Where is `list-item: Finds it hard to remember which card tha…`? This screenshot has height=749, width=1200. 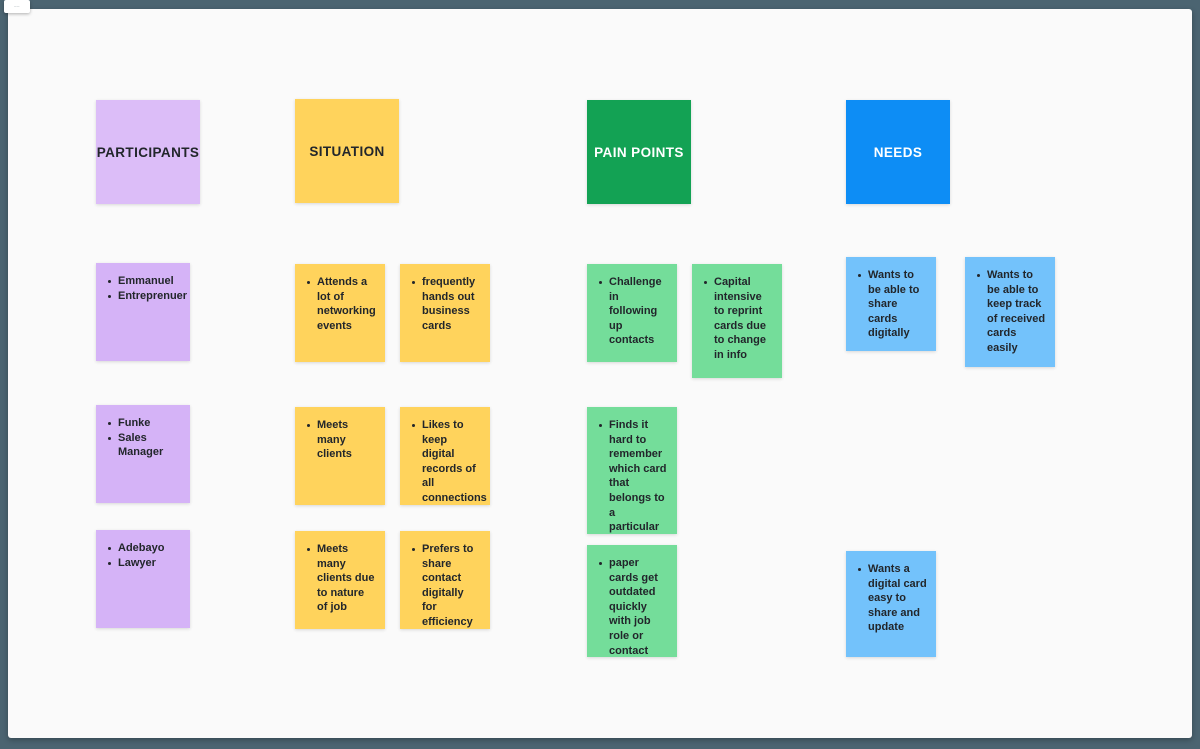
list-item: Finds it hard to remember which card tha… is located at coordinates (632, 476).